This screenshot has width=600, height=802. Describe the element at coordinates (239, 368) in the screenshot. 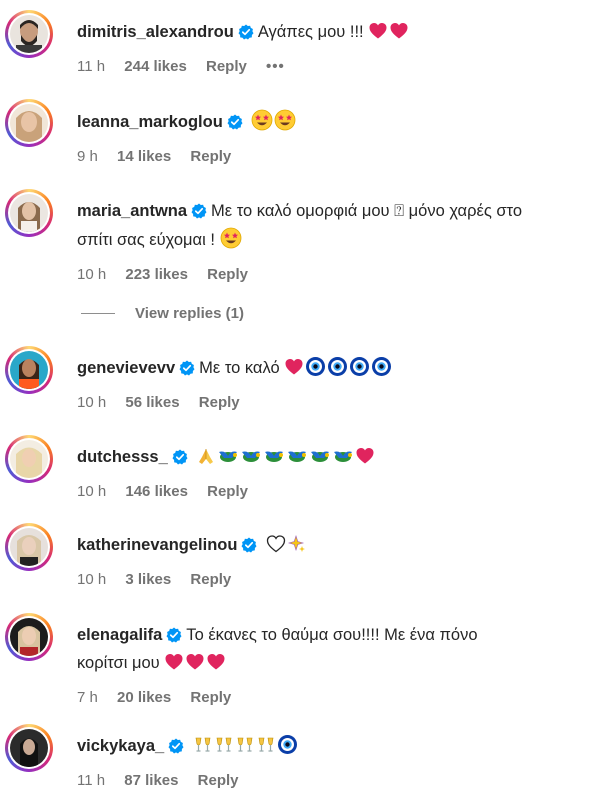

I see `comment-text: Με το καλό` at that location.